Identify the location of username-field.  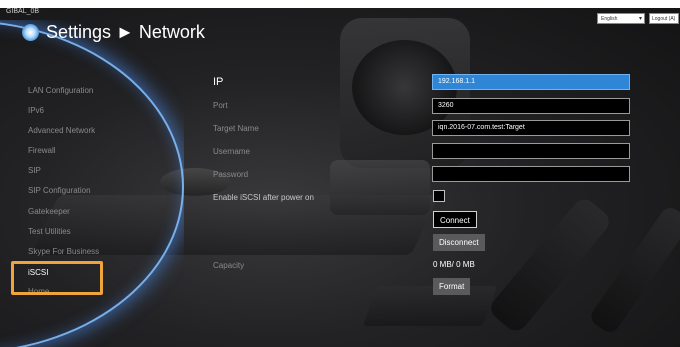
(531, 151).